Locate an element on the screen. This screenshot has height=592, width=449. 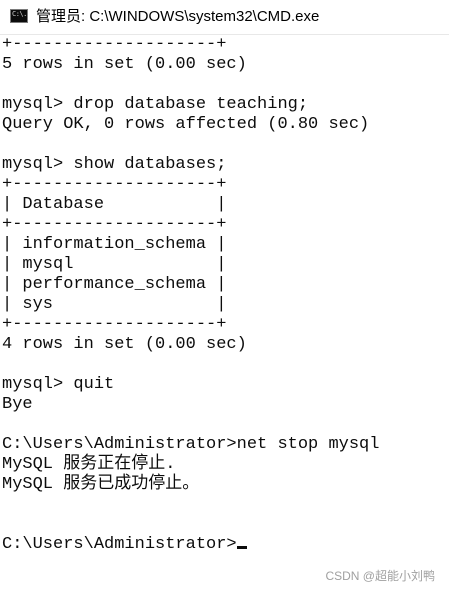
table-row: | information_schema | is located at coordinates (114, 244).